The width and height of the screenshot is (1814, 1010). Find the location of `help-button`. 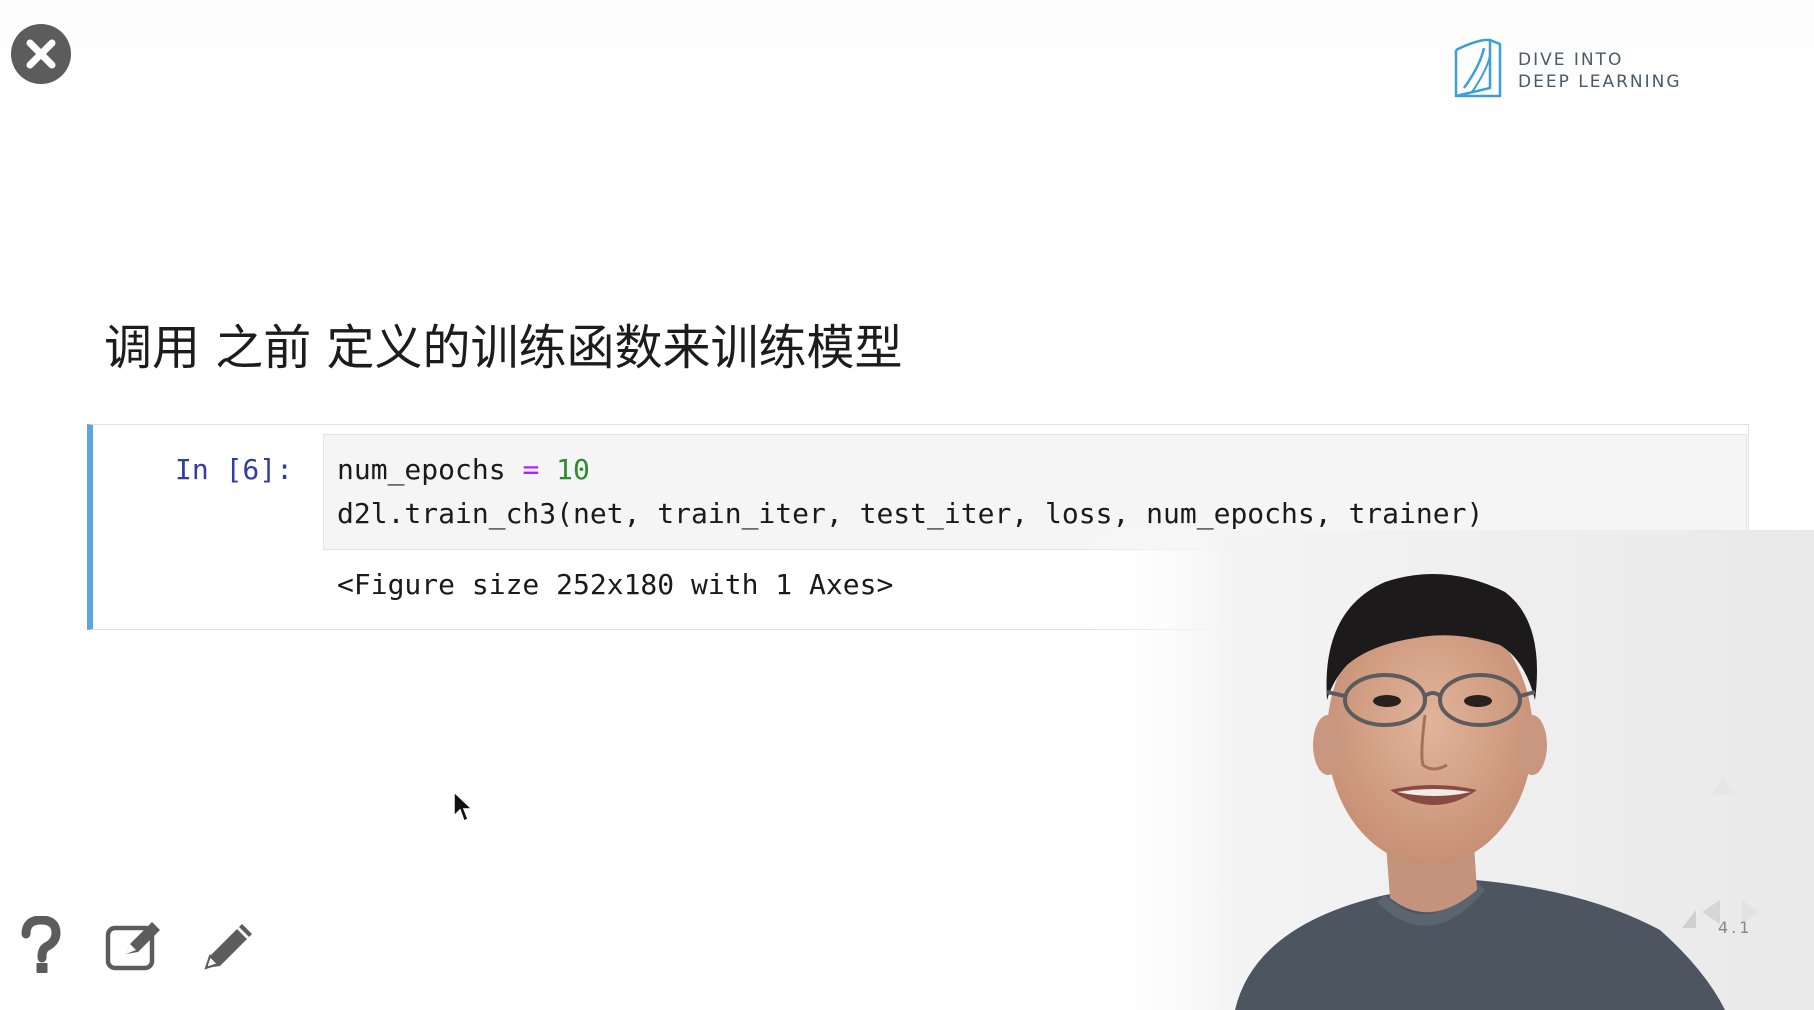

help-button is located at coordinates (41, 945).